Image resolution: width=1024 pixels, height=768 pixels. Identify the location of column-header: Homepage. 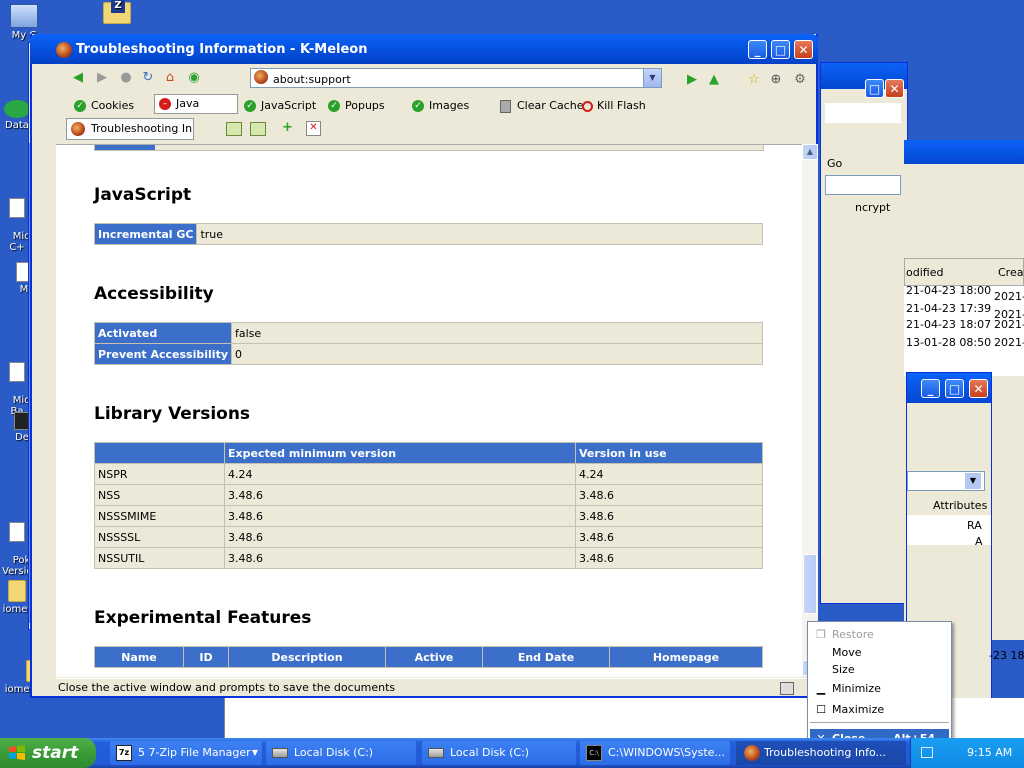
(686, 657).